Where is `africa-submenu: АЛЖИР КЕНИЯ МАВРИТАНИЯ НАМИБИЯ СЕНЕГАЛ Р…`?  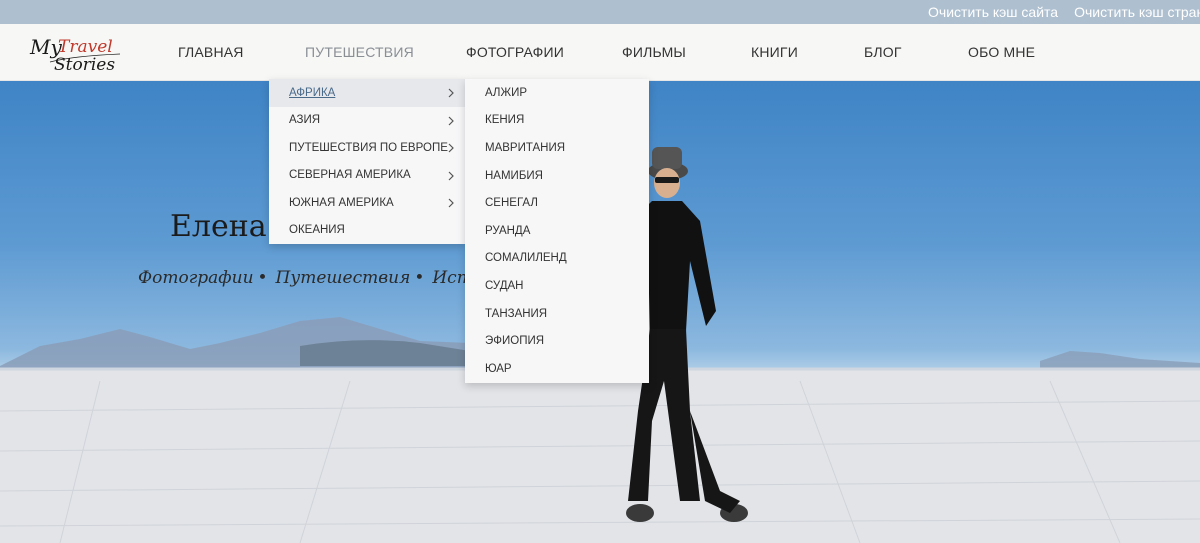 africa-submenu: АЛЖИР КЕНИЯ МАВРИТАНИЯ НАМИБИЯ СЕНЕГАЛ Р… is located at coordinates (557, 231).